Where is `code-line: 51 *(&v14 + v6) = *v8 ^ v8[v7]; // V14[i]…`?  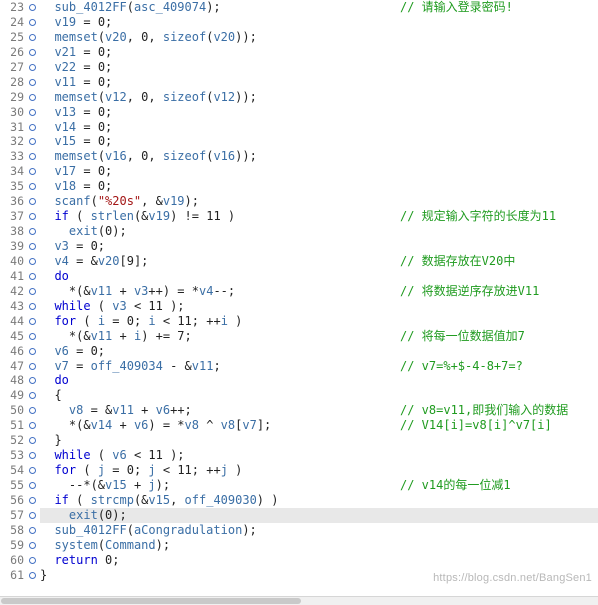 code-line: 51 *(&v14 + v6) = *v8 ^ v8[v7]; // V14[i]… is located at coordinates (299, 425).